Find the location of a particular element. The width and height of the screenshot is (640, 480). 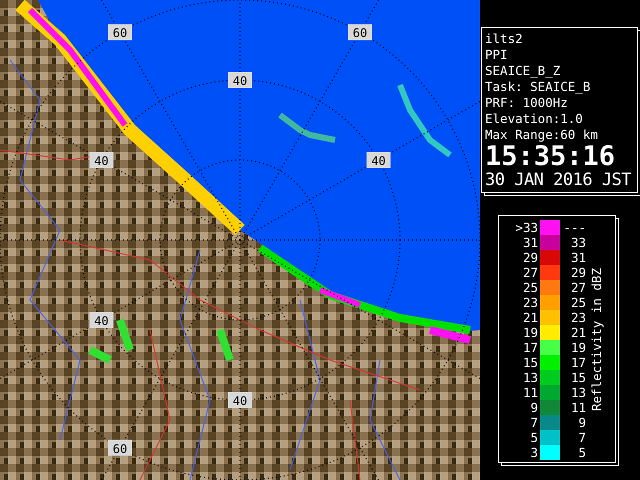

legend-max-value: 9 is located at coordinates (581, 422).